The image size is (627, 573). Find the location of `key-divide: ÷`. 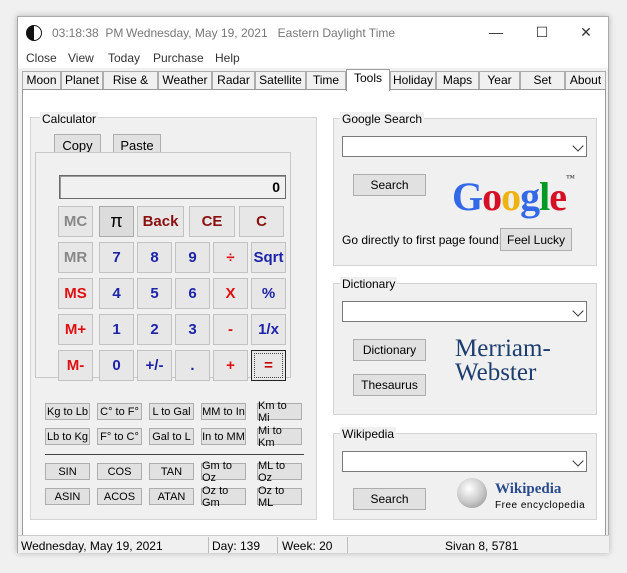

key-divide: ÷ is located at coordinates (230, 257).